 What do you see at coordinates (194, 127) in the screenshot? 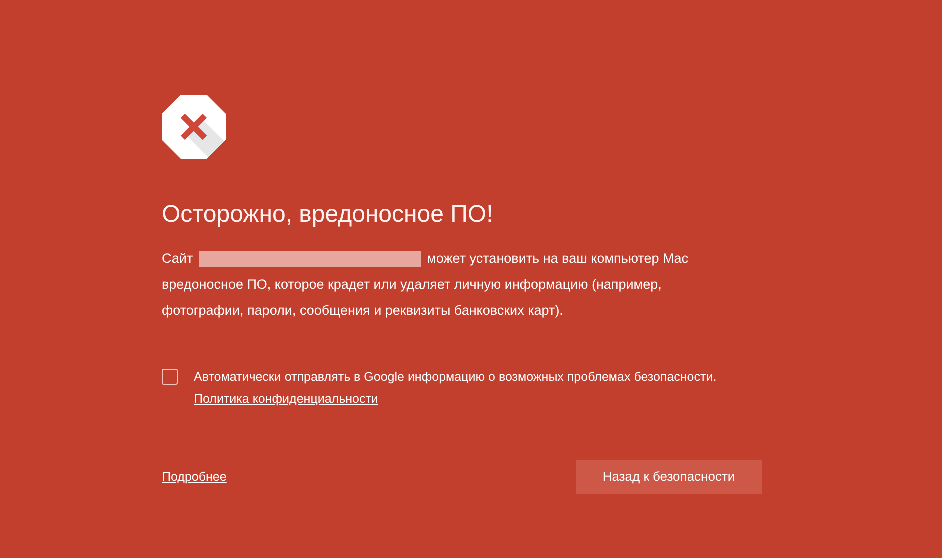
I see `error-icon` at bounding box center [194, 127].